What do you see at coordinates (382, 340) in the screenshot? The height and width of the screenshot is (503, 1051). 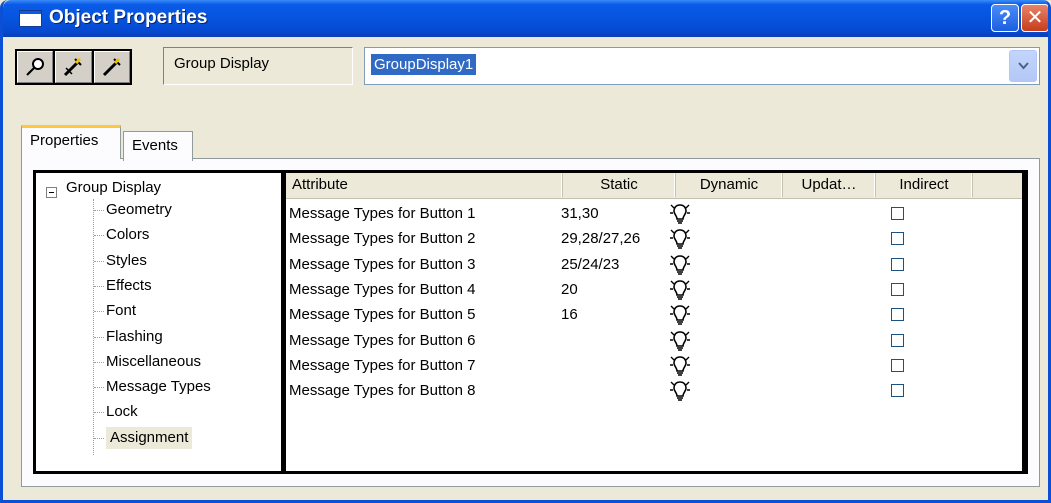 I see `row-attribute: Message Types for Button 6` at bounding box center [382, 340].